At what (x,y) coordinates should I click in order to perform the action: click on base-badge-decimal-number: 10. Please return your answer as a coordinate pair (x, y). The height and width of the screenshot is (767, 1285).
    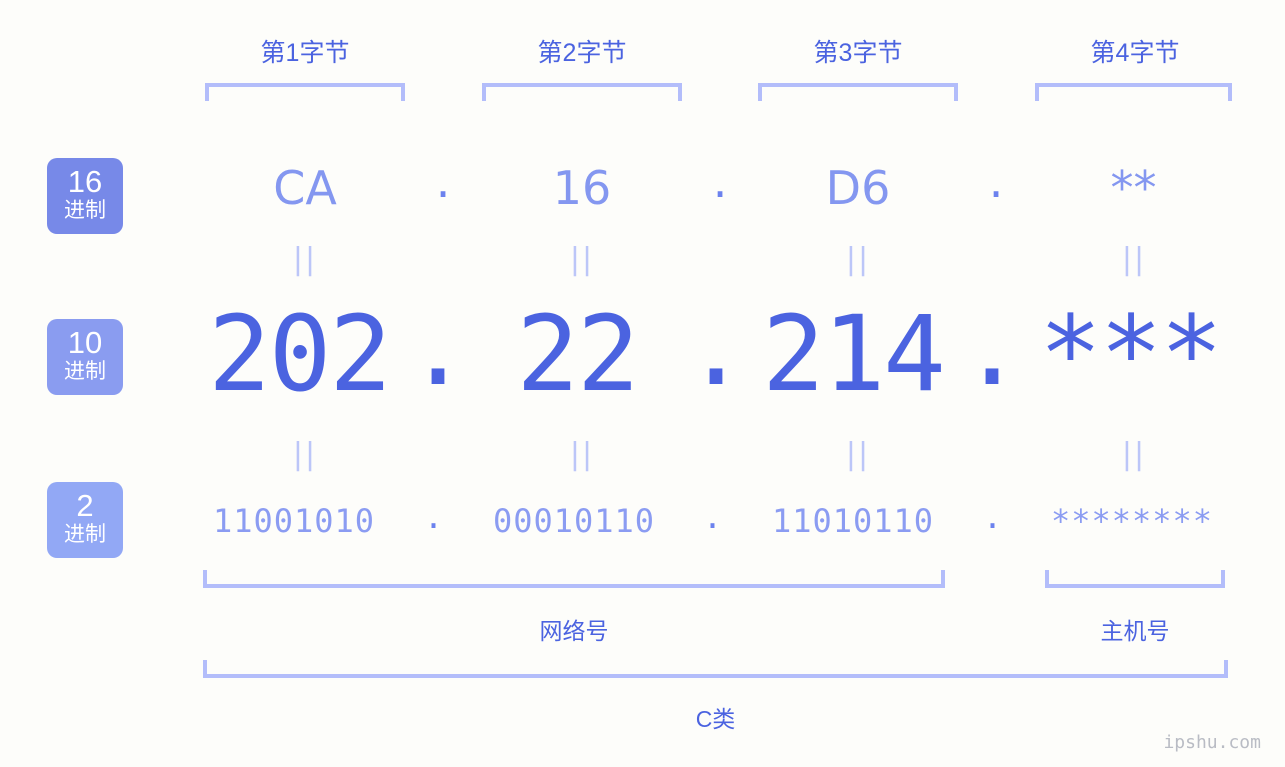
    Looking at the image, I should click on (85, 342).